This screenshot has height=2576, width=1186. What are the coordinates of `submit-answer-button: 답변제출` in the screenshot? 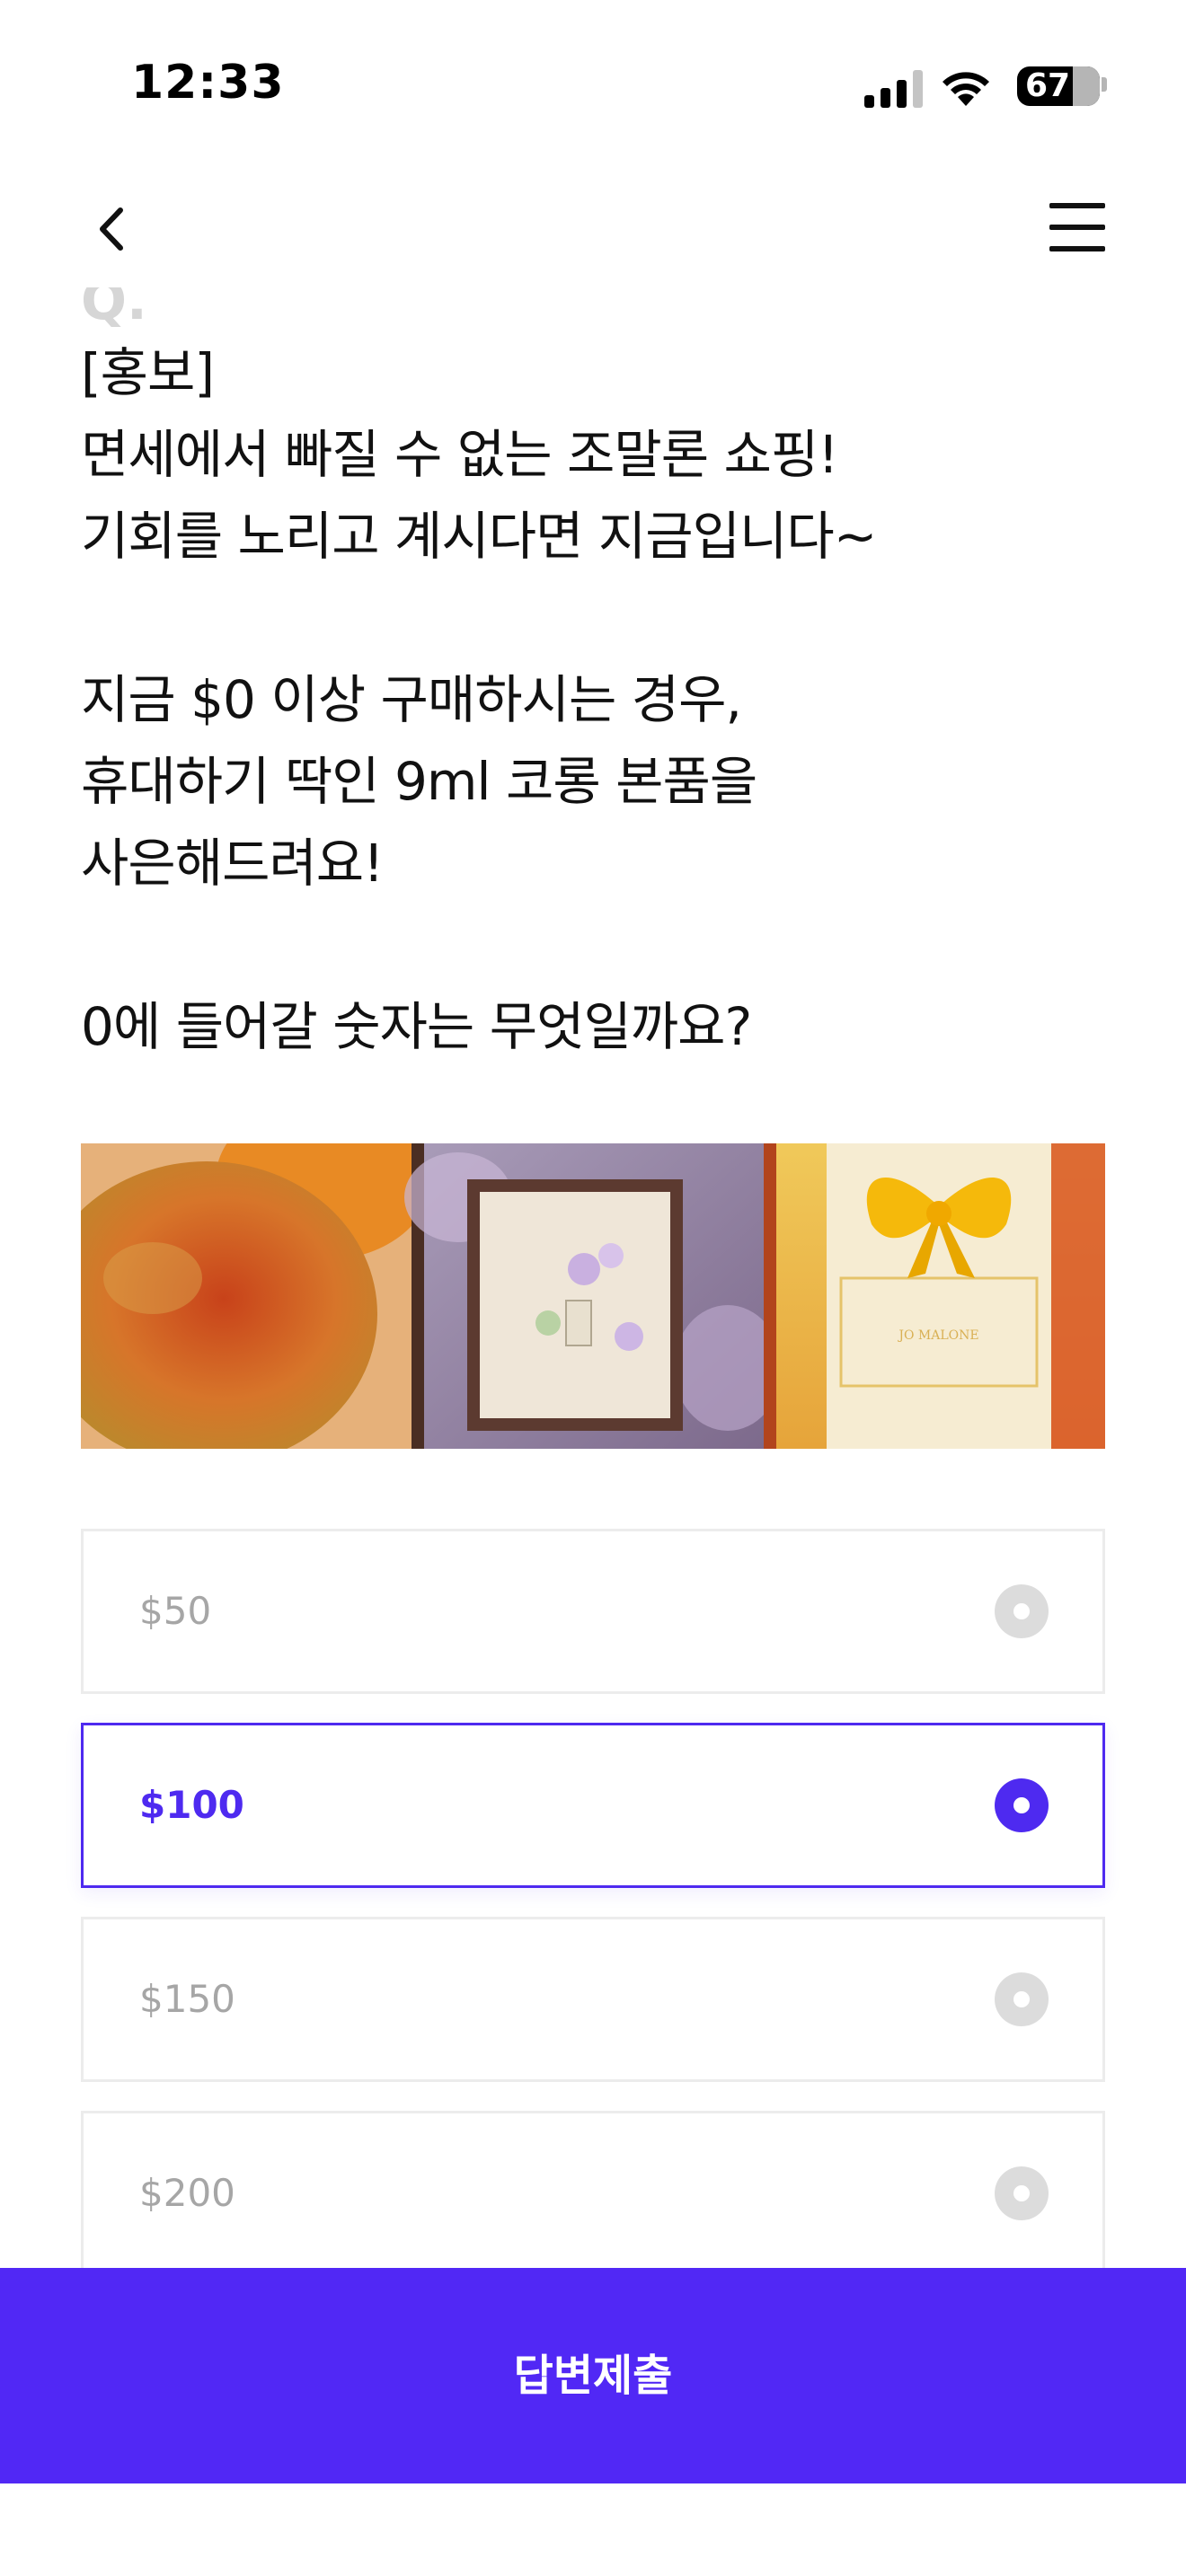 It's located at (593, 2375).